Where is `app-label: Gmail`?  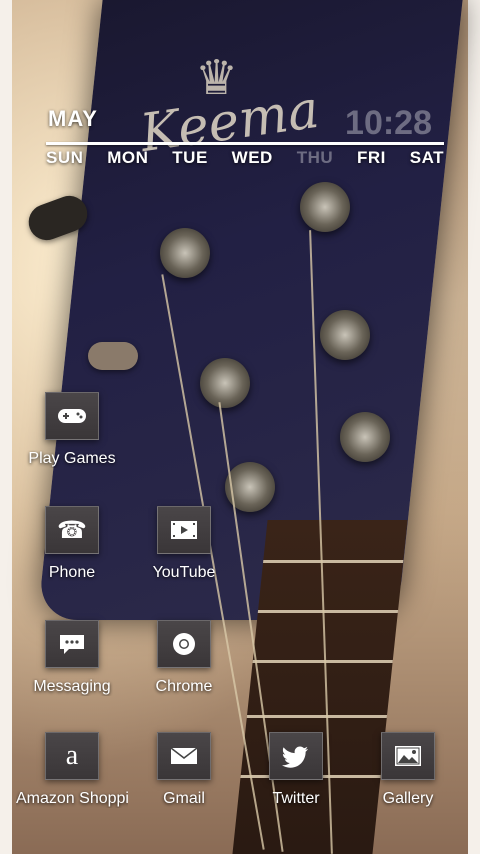 app-label: Gmail is located at coordinates (184, 798).